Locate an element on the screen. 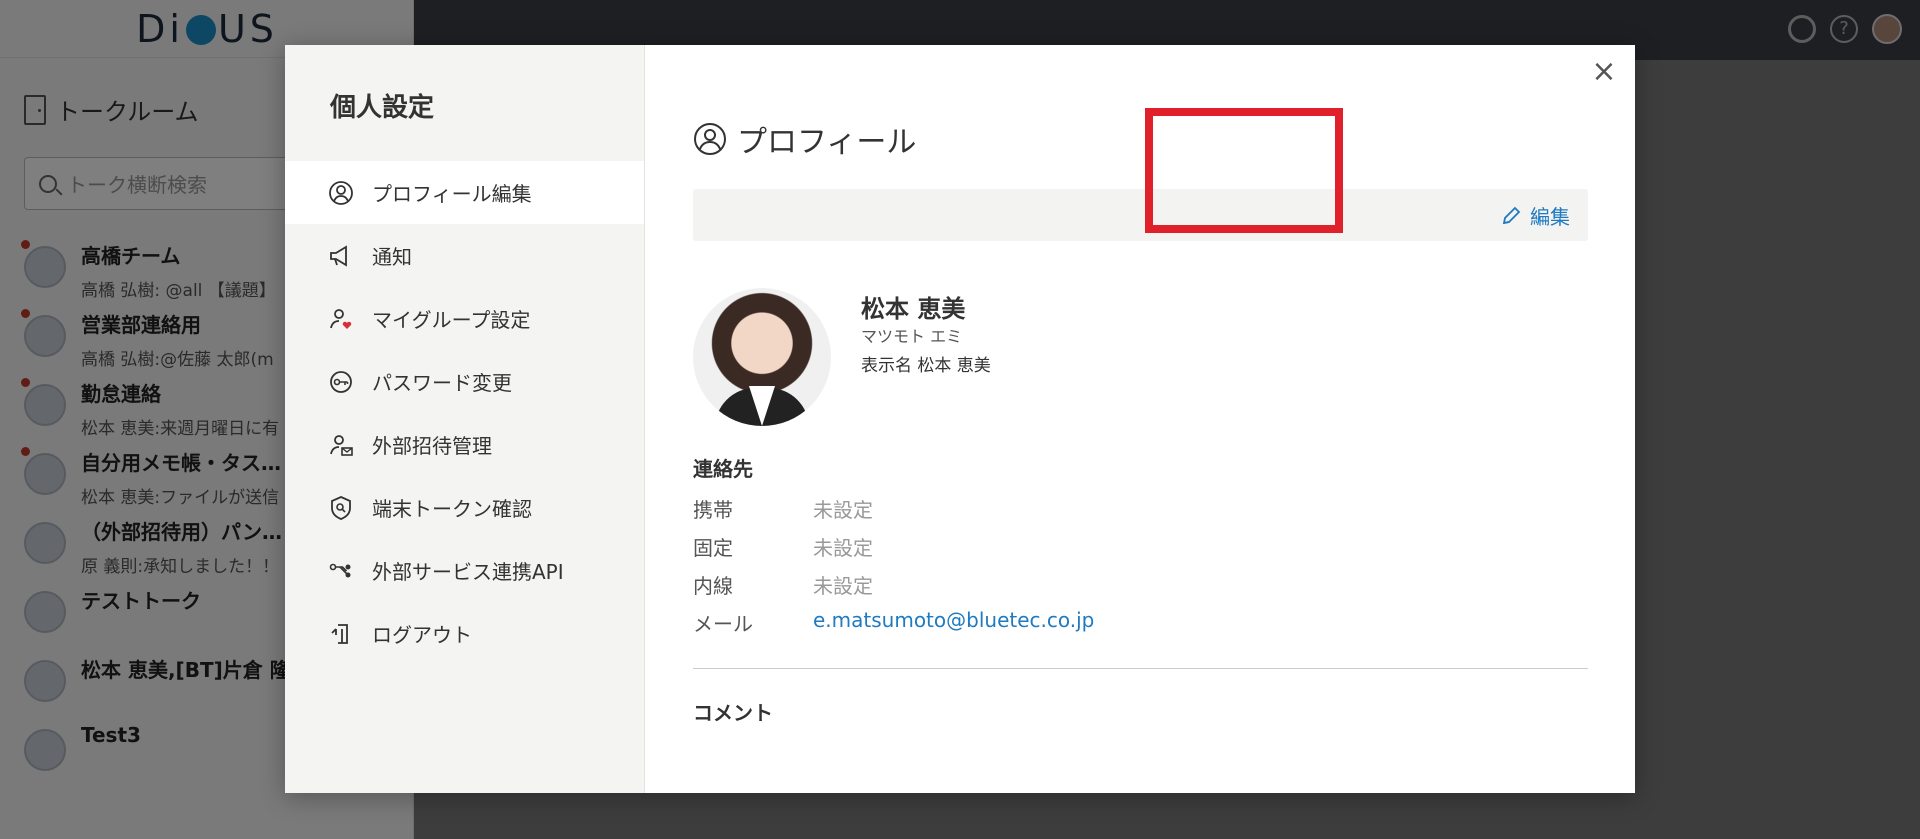 The image size is (1920, 839). user-mail-icon is located at coordinates (341, 445).